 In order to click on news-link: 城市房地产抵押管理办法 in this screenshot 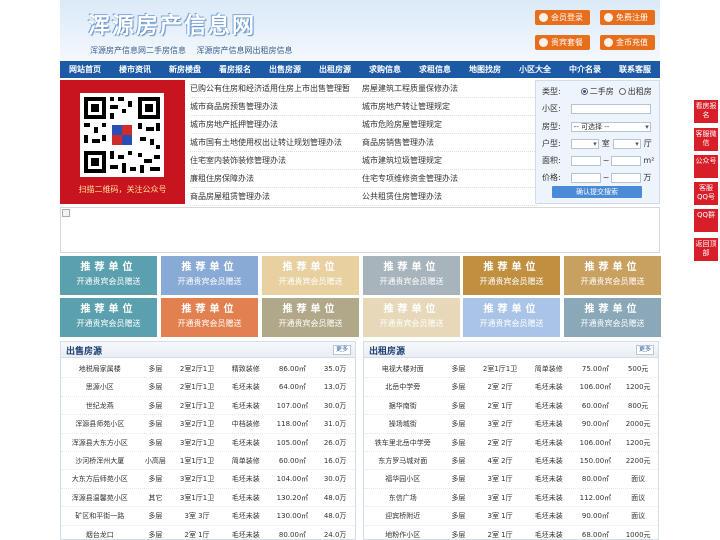, I will do `click(277, 125)`.